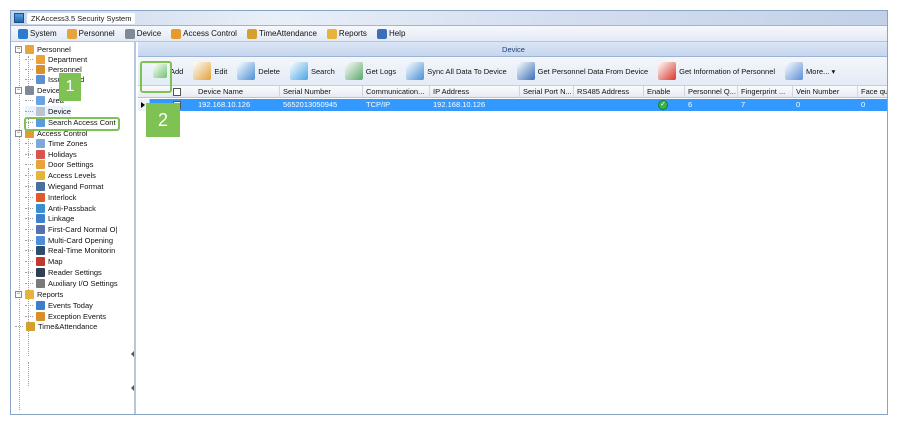 Image resolution: width=898 pixels, height=430 pixels. What do you see at coordinates (50, 197) in the screenshot?
I see `sidebar-item-interlock: Interlock` at bounding box center [50, 197].